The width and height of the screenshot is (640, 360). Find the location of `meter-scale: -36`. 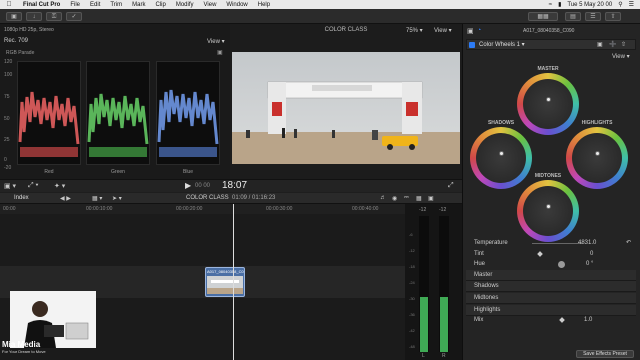

meter-scale: -36 is located at coordinates (412, 314).